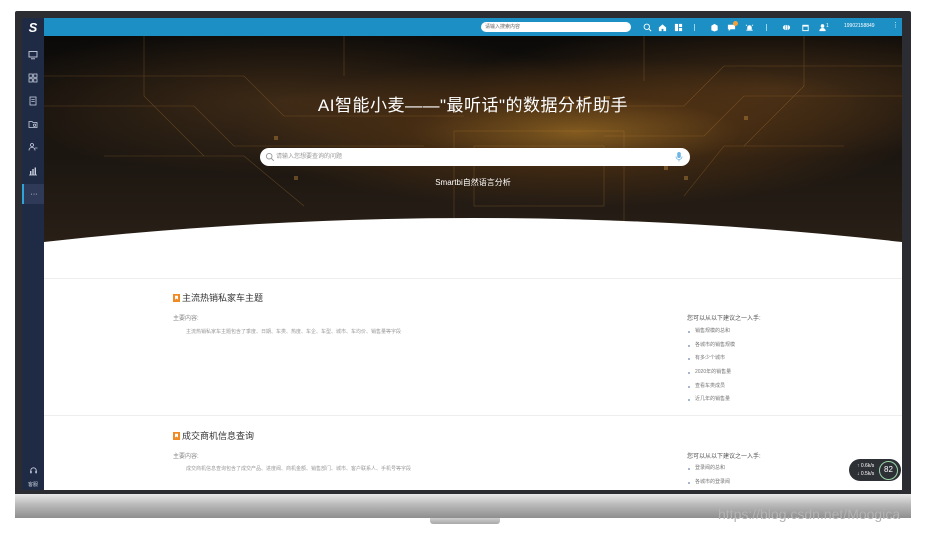  Describe the element at coordinates (866, 474) in the screenshot. I see `download-speed: ↓ 0.5k/s` at that location.